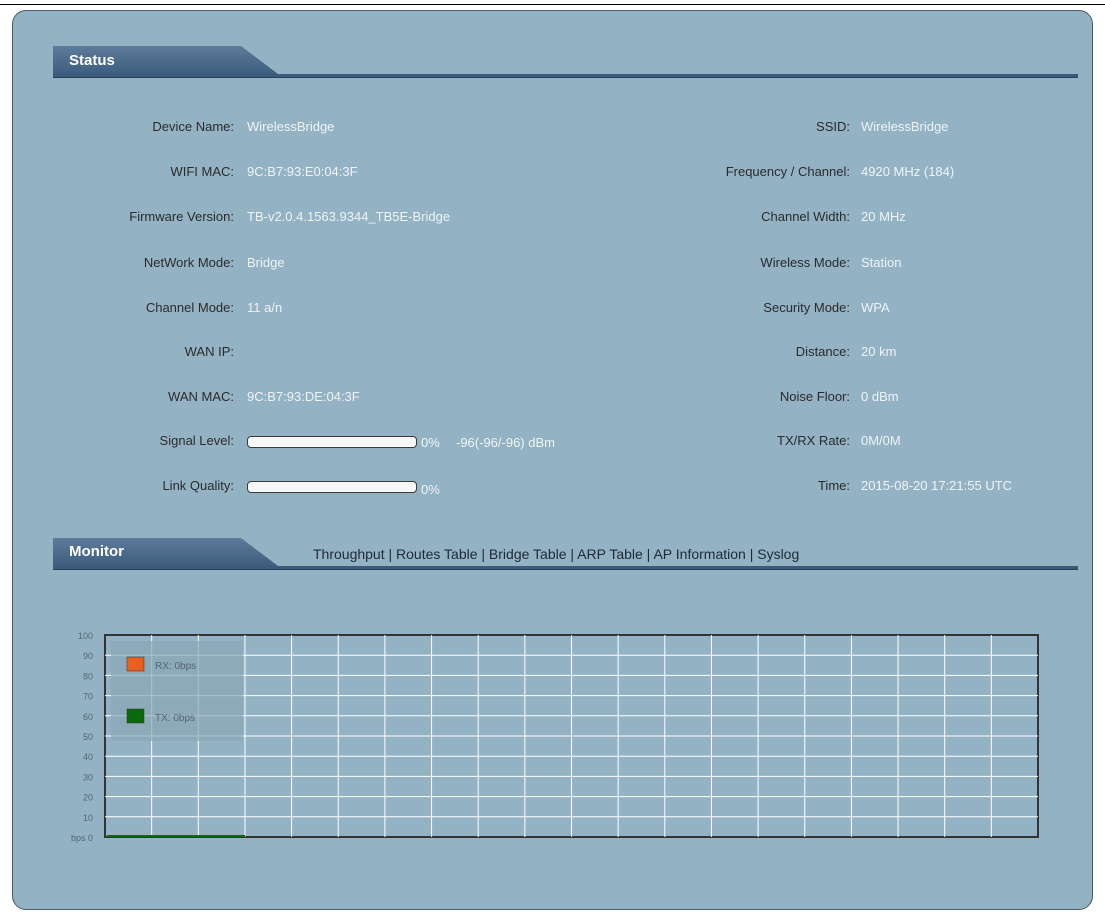 This screenshot has width=1105, height=915. What do you see at coordinates (332, 442) in the screenshot?
I see `signal-level-bar` at bounding box center [332, 442].